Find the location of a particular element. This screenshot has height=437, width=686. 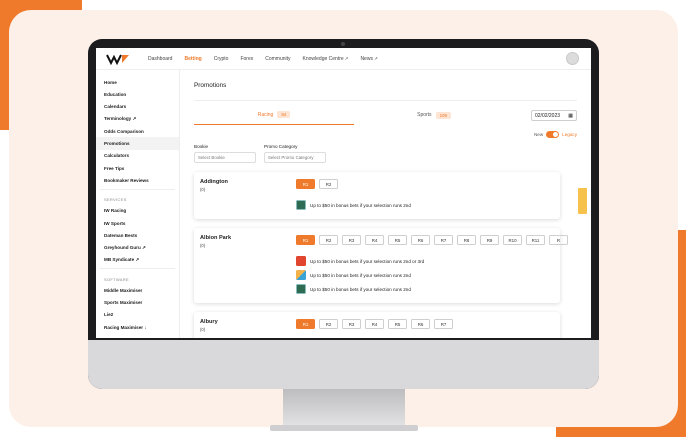

sidebar-item: Dateman Bests is located at coordinates (137, 235).